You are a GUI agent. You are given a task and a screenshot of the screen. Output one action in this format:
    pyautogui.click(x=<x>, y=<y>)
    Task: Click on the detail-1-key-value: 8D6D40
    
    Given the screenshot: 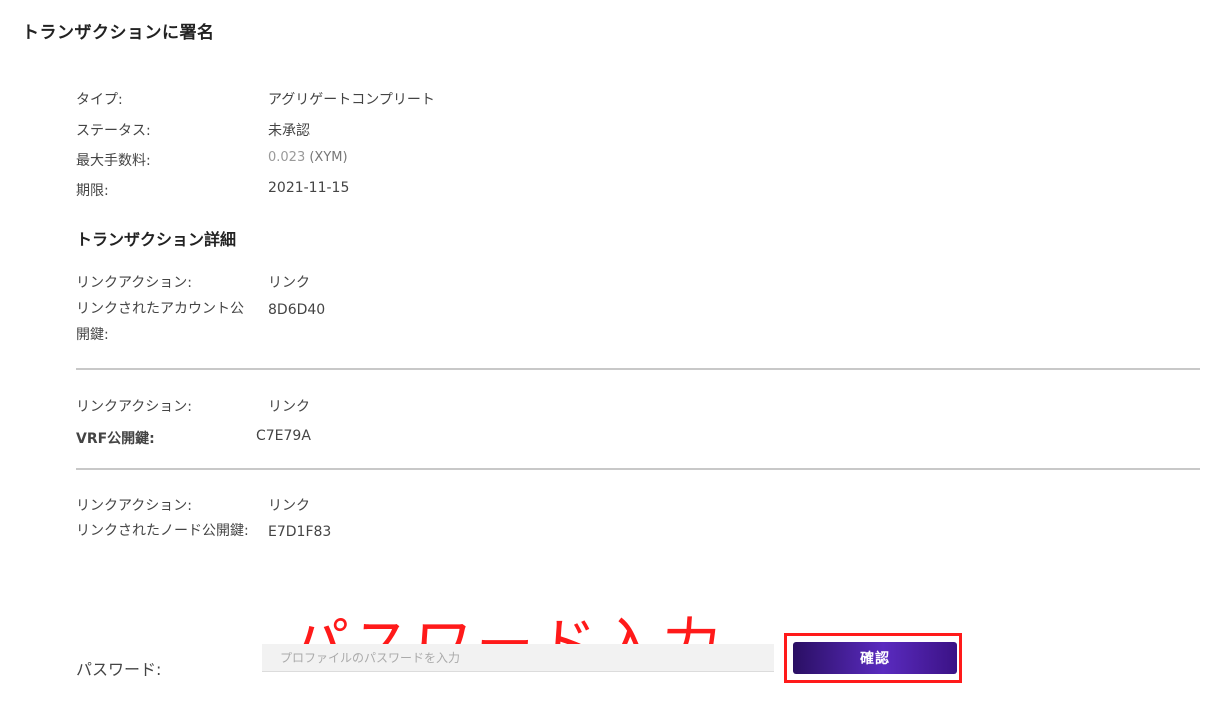 What is the action you would take?
    pyautogui.click(x=297, y=310)
    